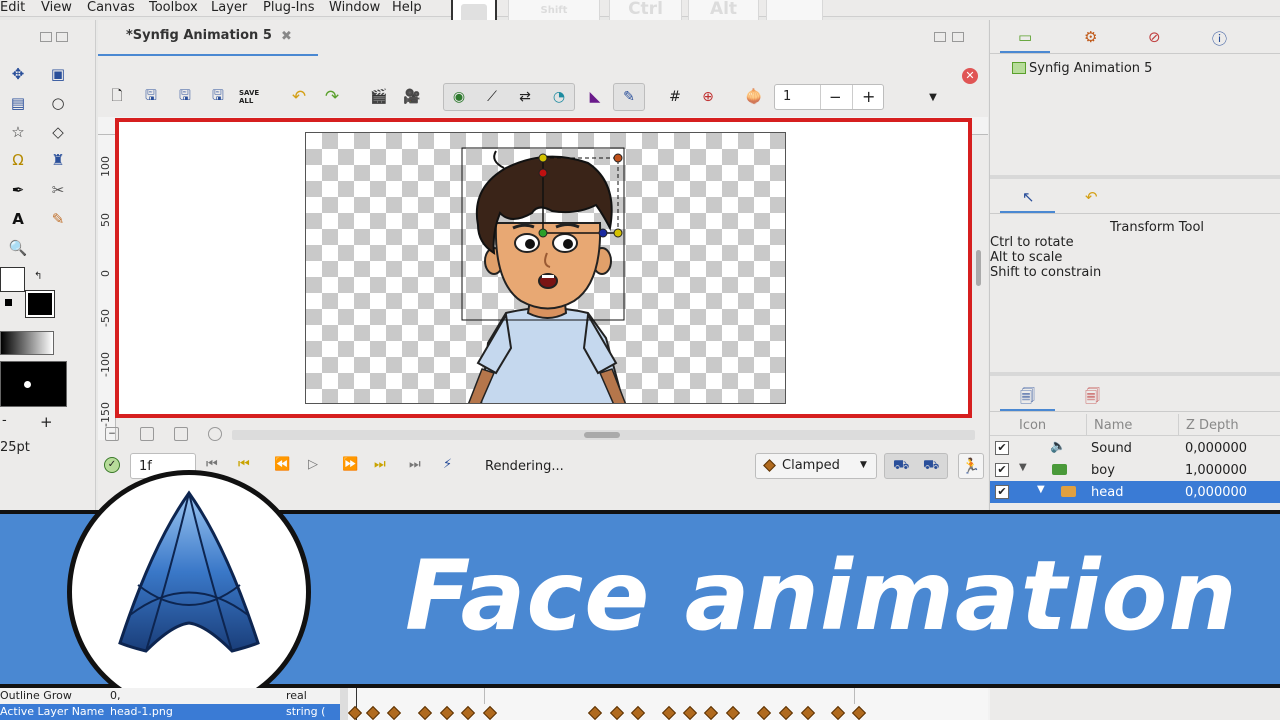  Describe the element at coordinates (286, 36) in the screenshot. I see `close-tab-icon: ✖` at that location.